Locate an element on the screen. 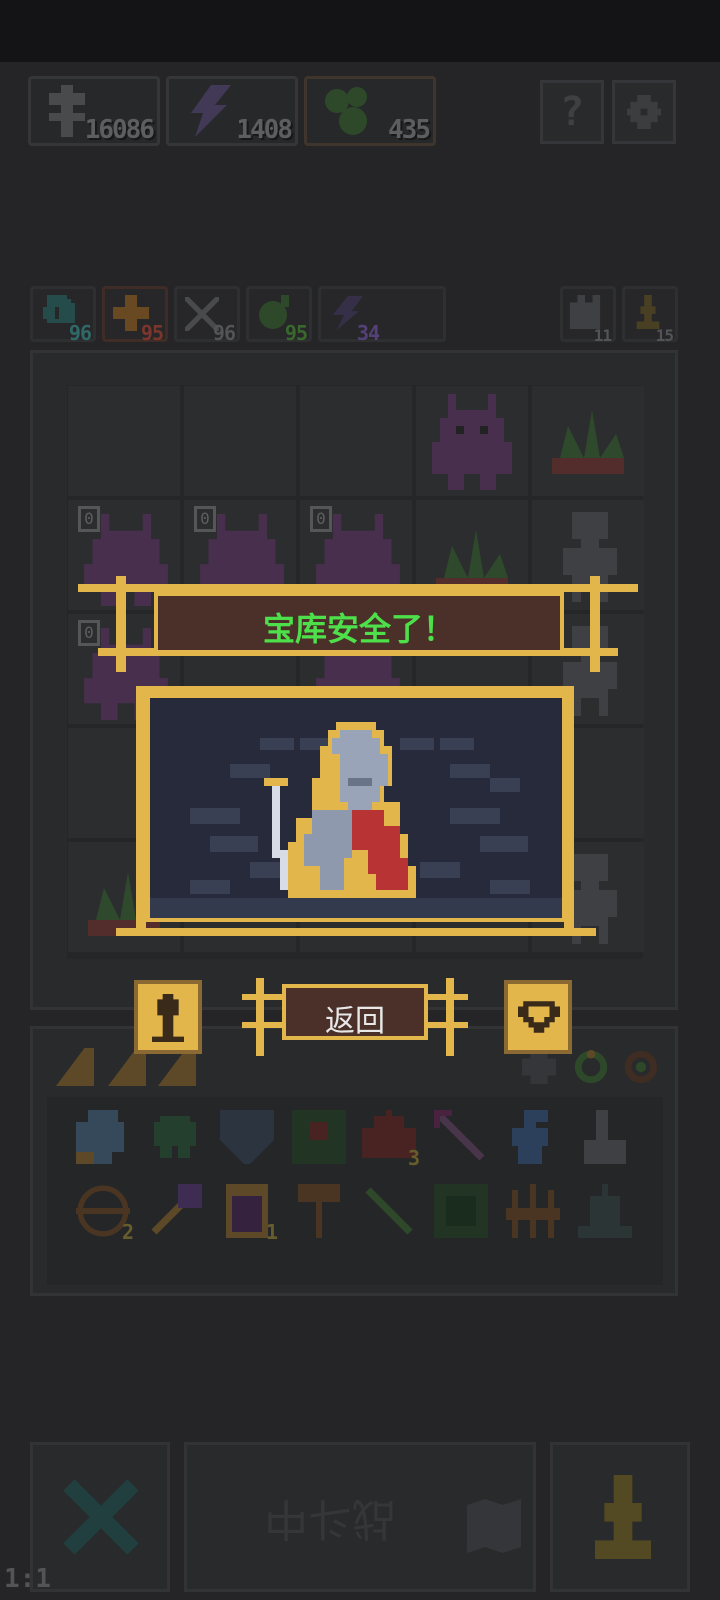 Image resolution: width=720 pixels, height=1600 pixels. stat-energy-value: 34 is located at coordinates (368, 333).